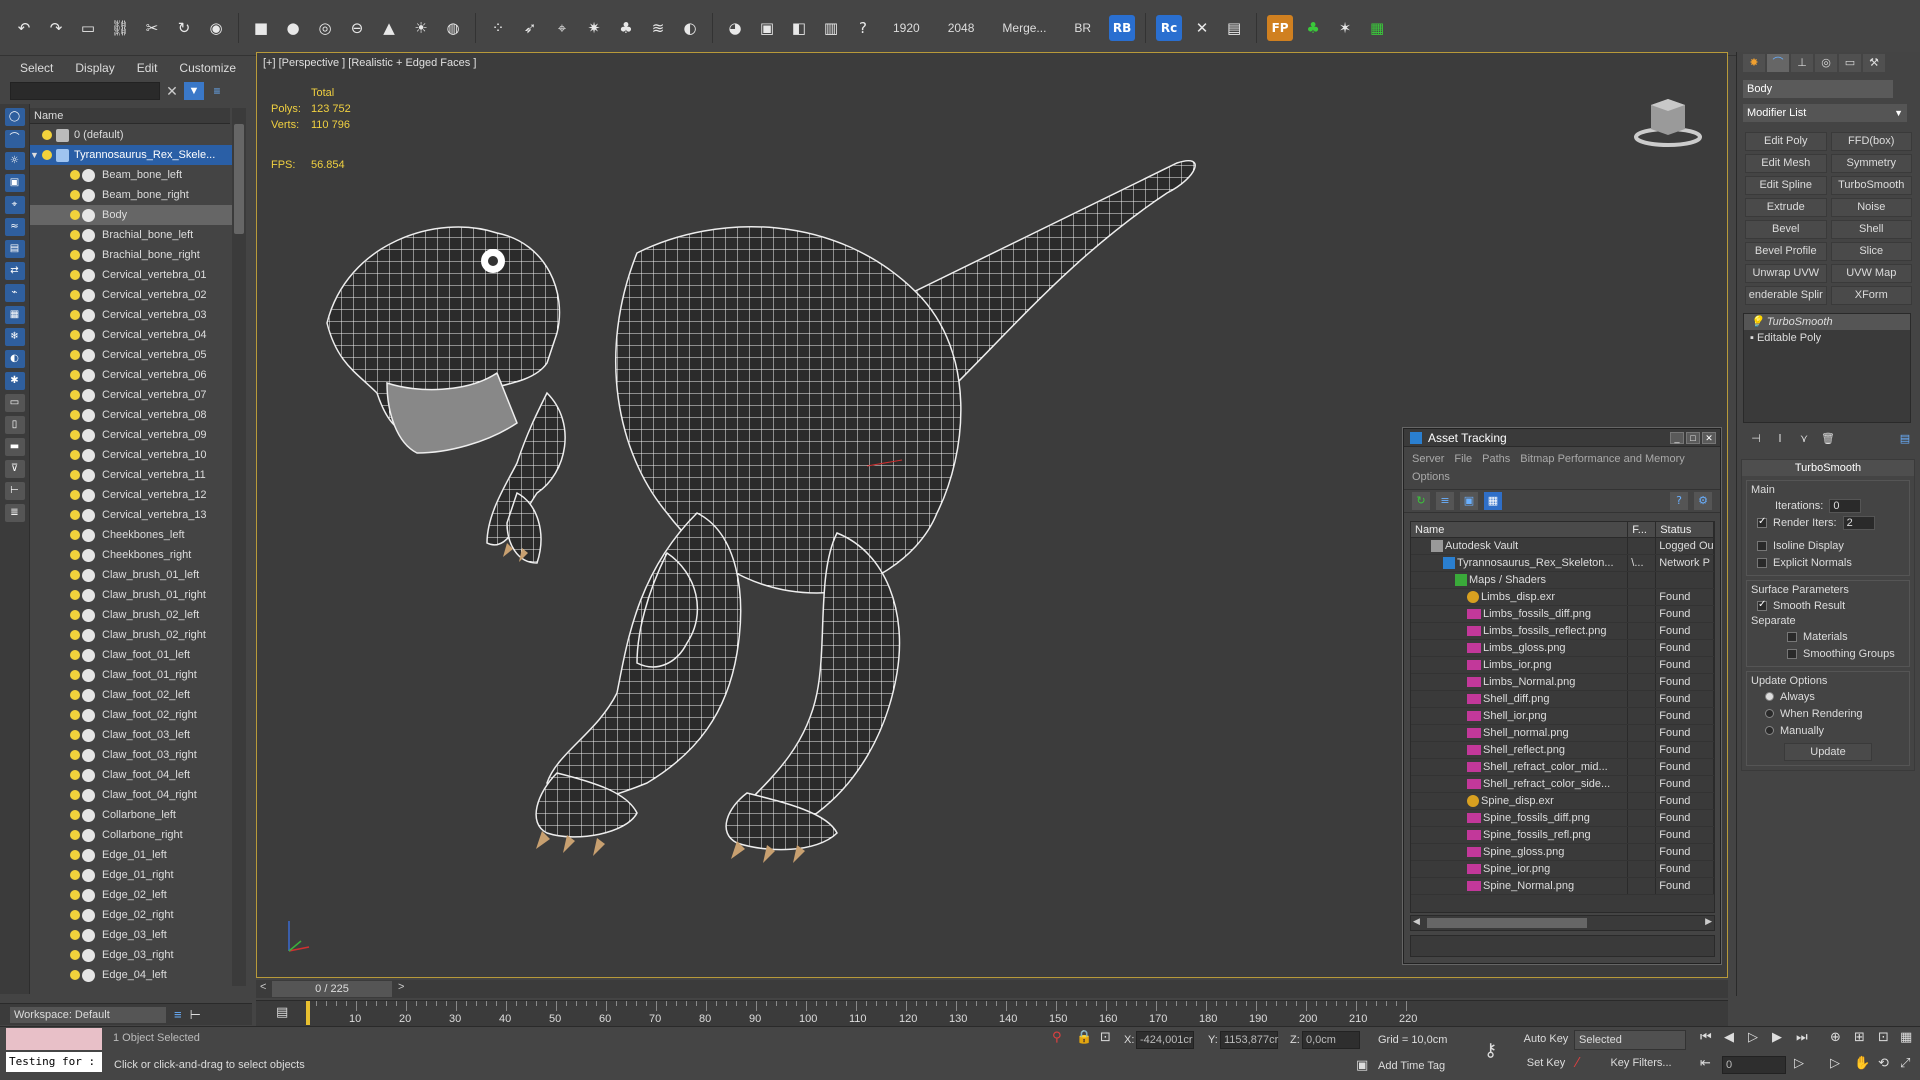  What do you see at coordinates (130, 116) in the screenshot?
I see `explorer-column-header: Name` at bounding box center [130, 116].